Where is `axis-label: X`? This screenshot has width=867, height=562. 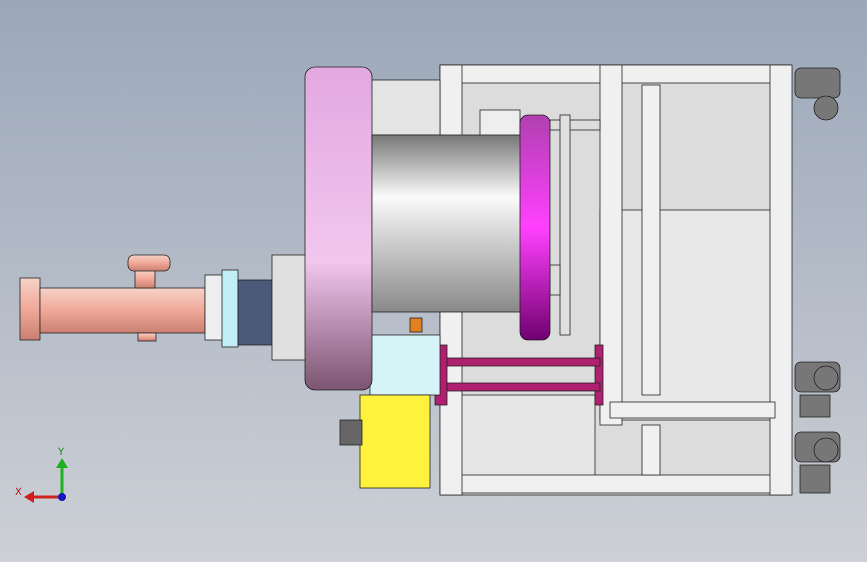 axis-label: X is located at coordinates (18, 492).